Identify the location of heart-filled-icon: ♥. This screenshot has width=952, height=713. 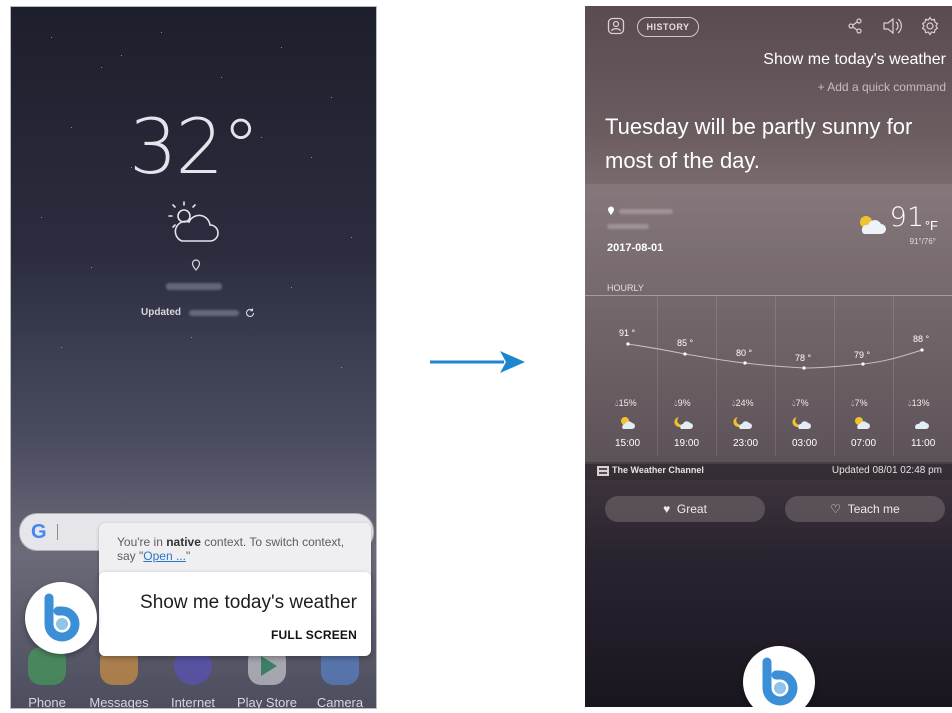
(667, 509).